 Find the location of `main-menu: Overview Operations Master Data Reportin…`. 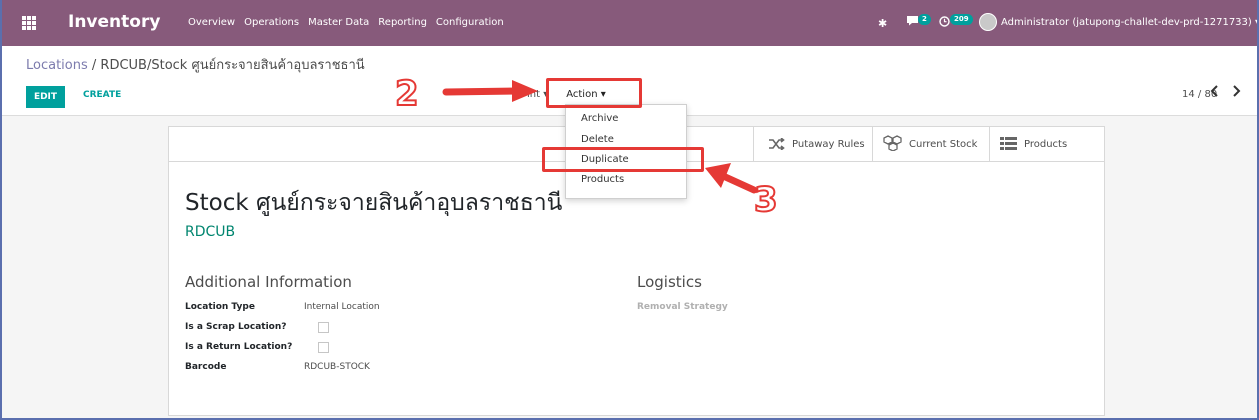

main-menu: Overview Operations Master Data Reportin… is located at coordinates (346, 22).